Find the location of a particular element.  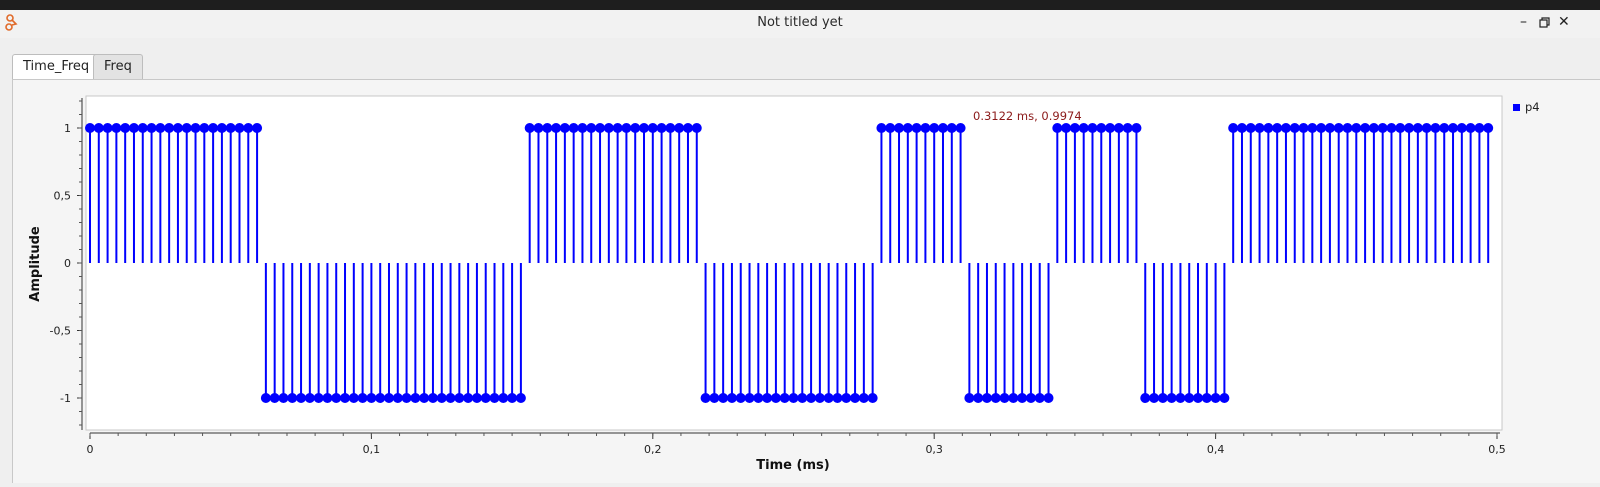

legend: p4 is located at coordinates (1526, 107).